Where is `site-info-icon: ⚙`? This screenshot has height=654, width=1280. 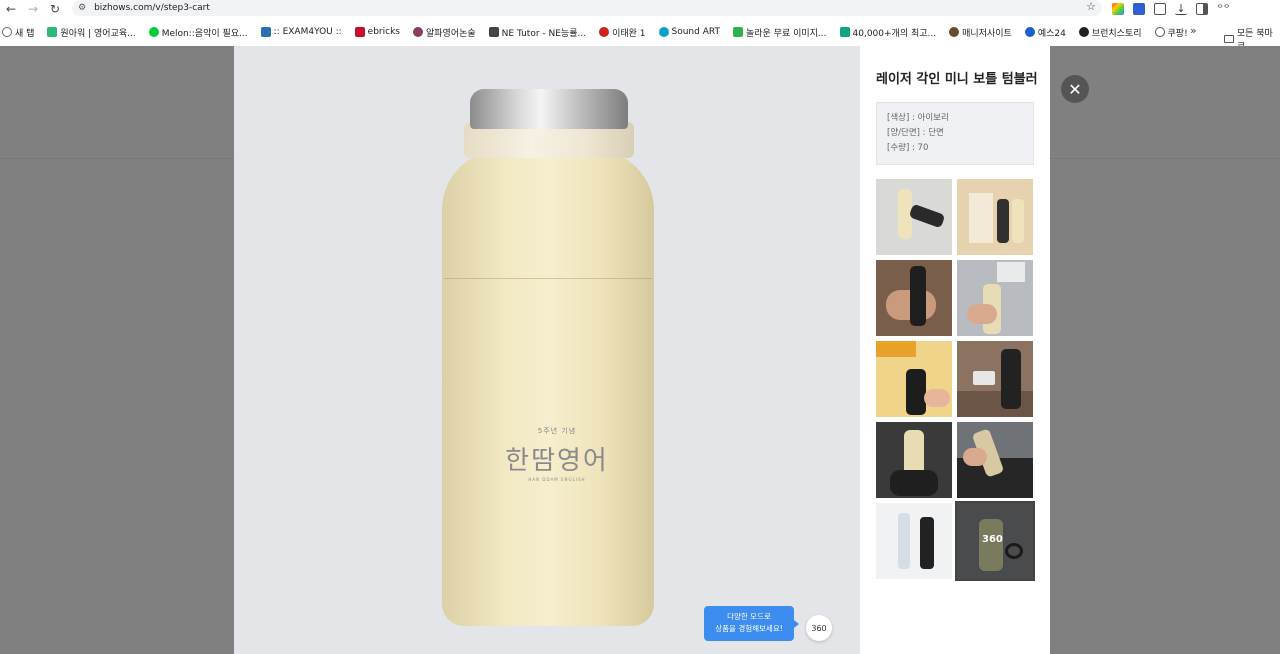
site-info-icon: ⚙ is located at coordinates (82, 8).